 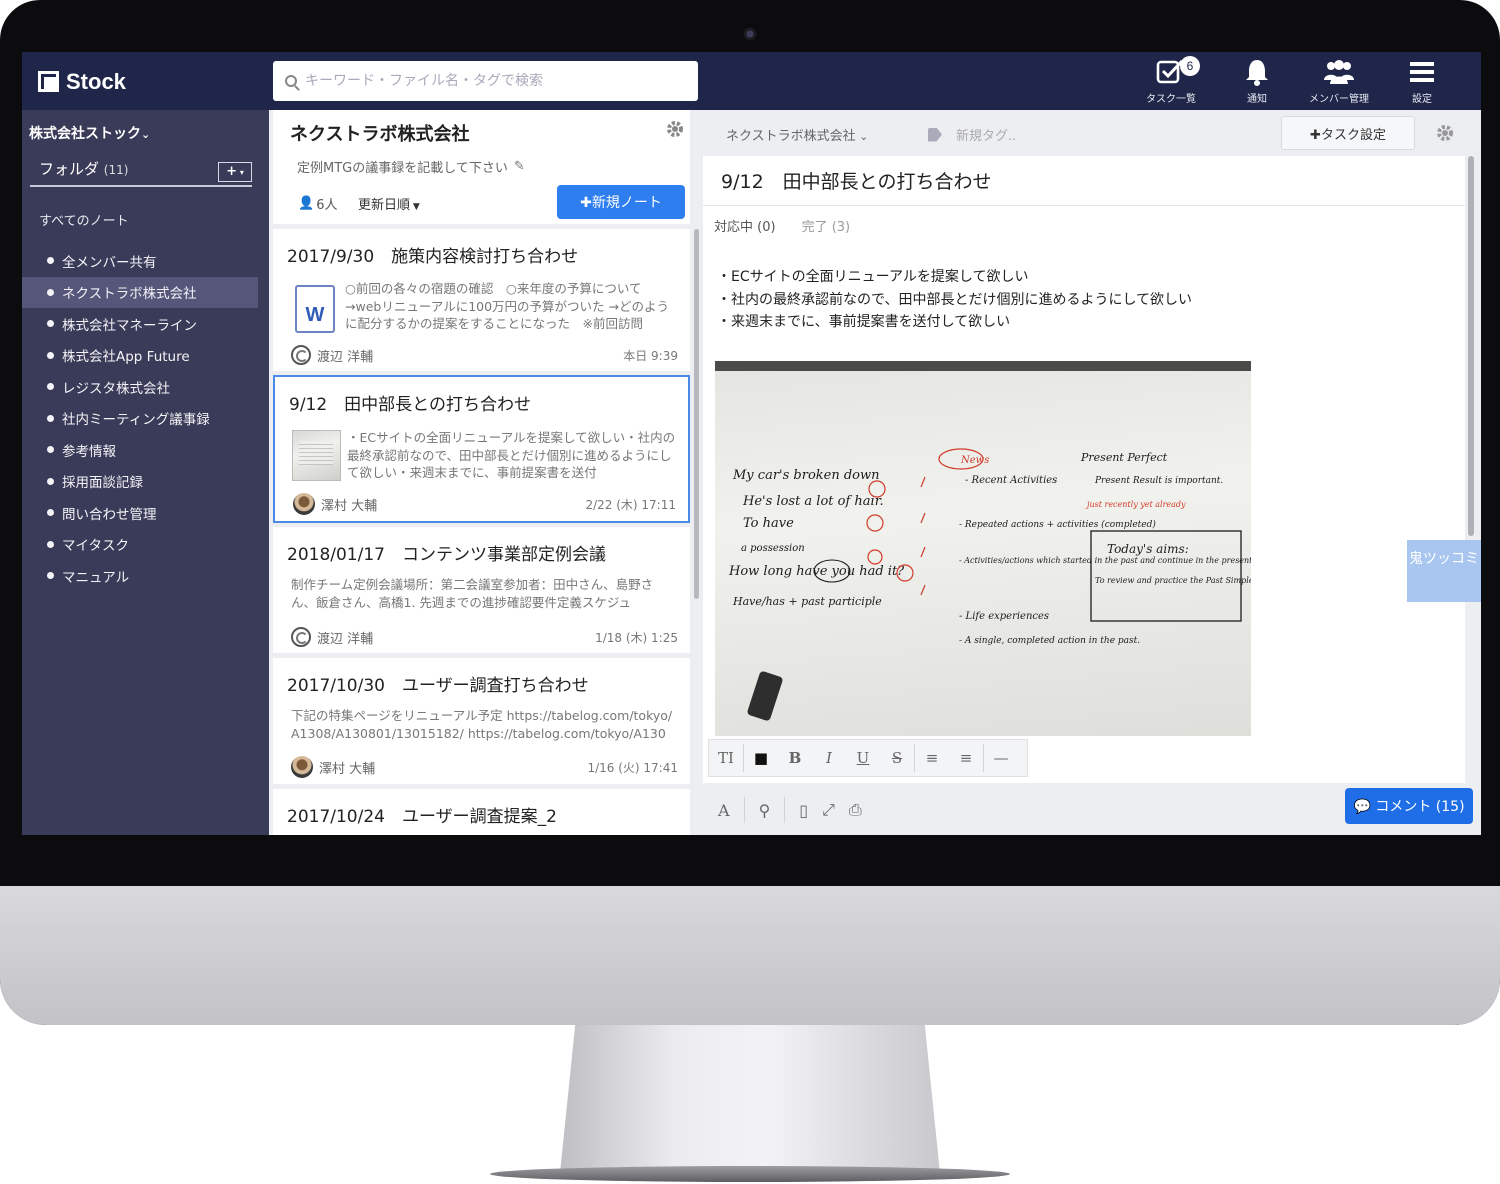 What do you see at coordinates (974, 460) in the screenshot?
I see `wb-text: News` at bounding box center [974, 460].